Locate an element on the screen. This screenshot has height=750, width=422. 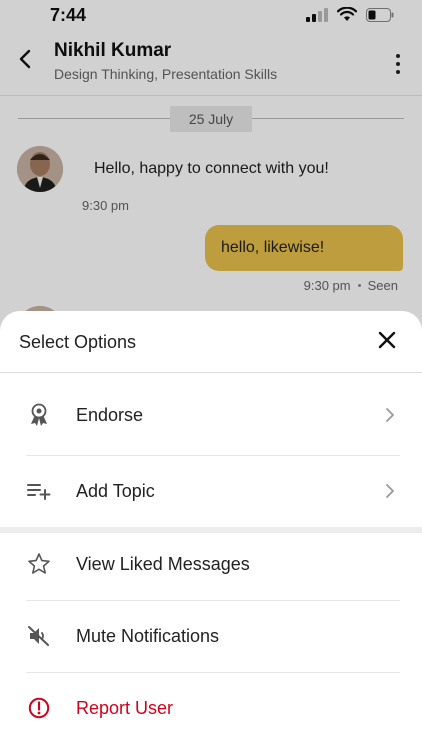
sheet-title: Select Options is located at coordinates (78, 342).